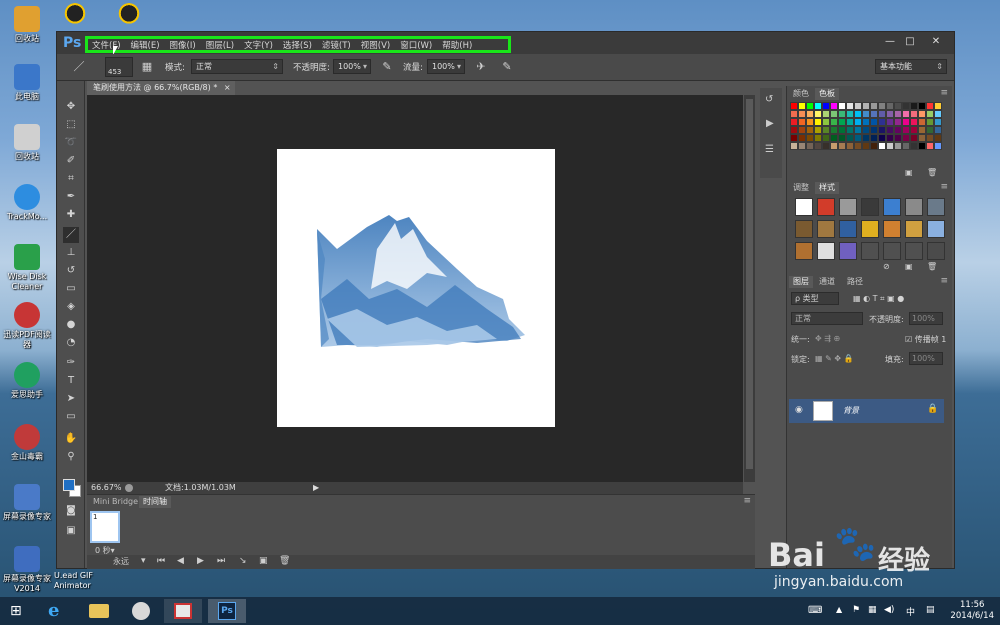 The width and height of the screenshot is (1000, 625). I want to click on layer-row-background: ◉ 背景 🔒, so click(866, 411).